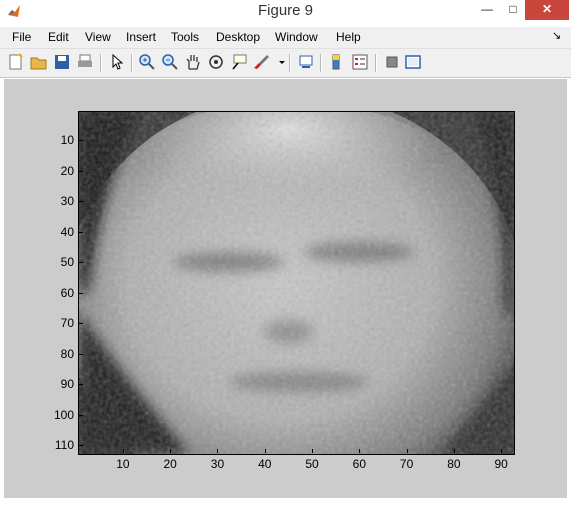  I want to click on y-tick-label: 90, so click(67, 384).